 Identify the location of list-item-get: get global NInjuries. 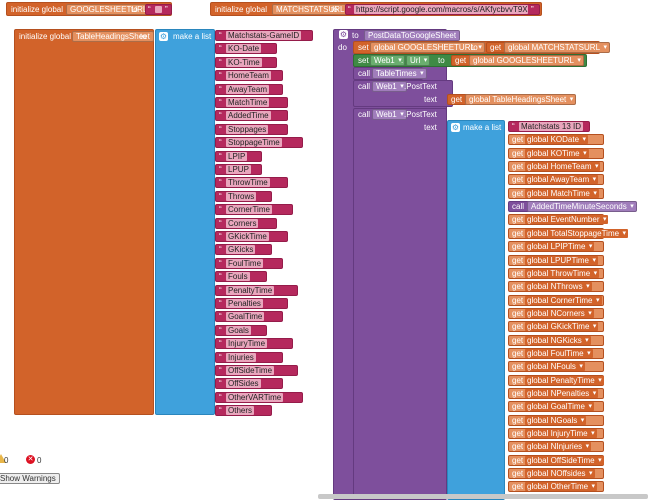
(556, 447).